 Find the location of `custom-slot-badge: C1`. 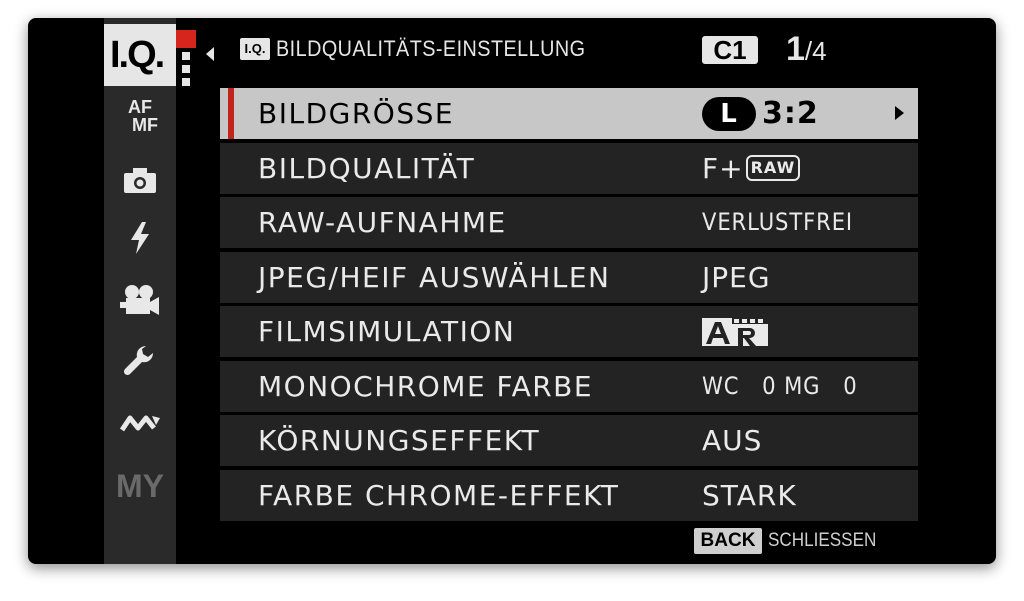

custom-slot-badge: C1 is located at coordinates (730, 50).